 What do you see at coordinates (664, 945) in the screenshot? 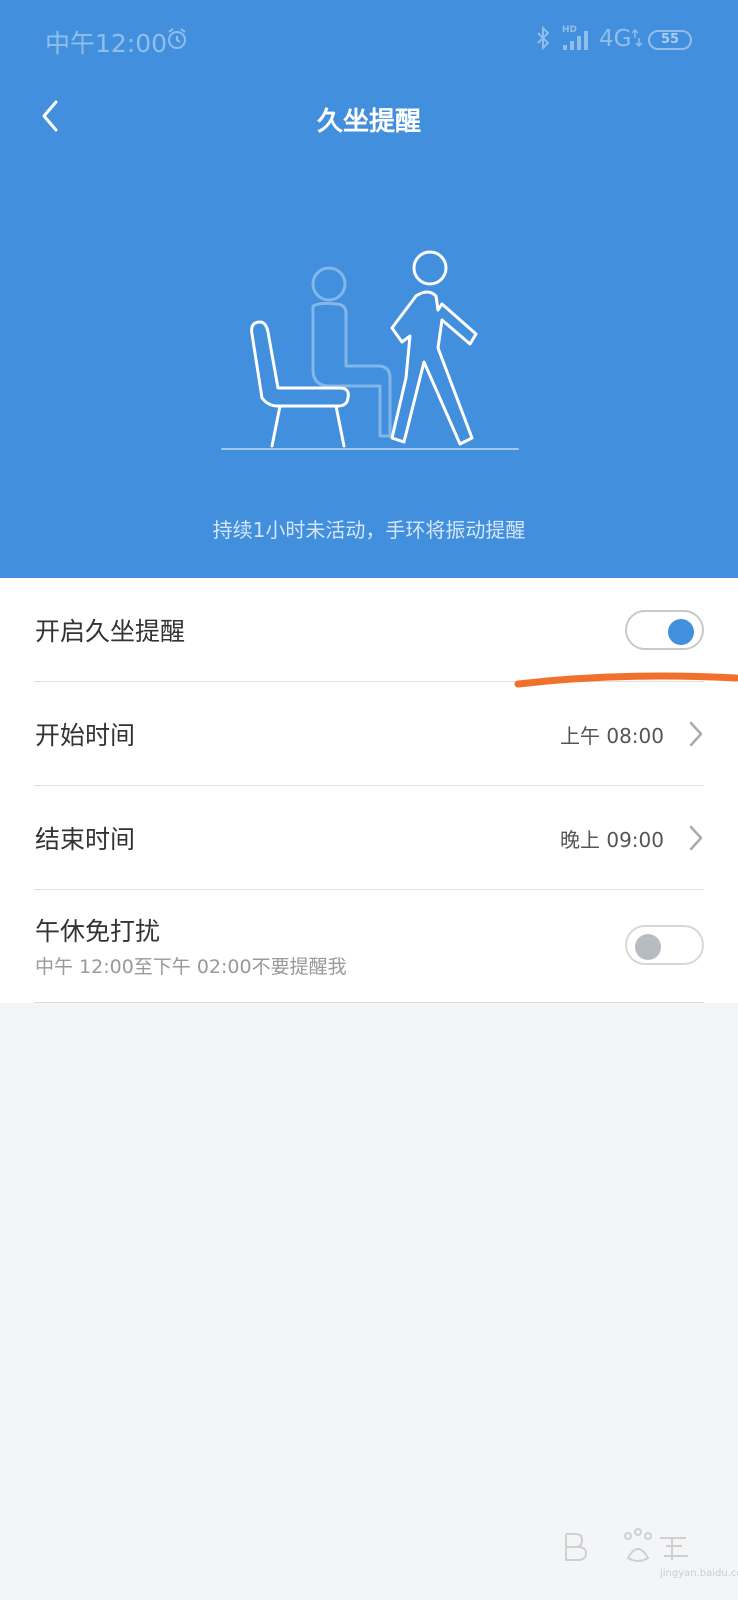
I see `nap-dnd-toggle` at bounding box center [664, 945].